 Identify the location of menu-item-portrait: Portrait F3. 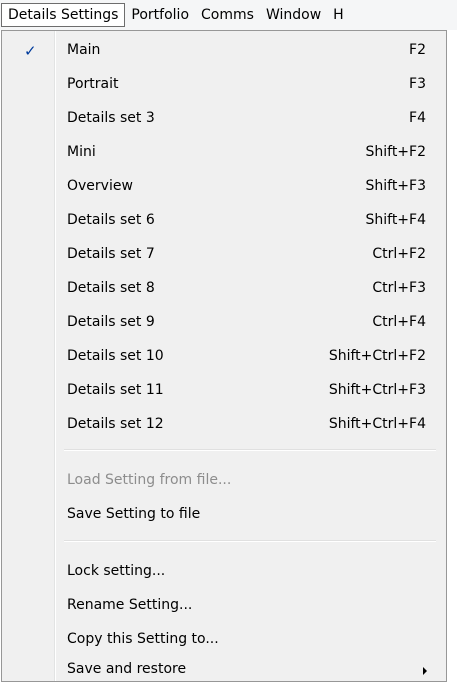
(224, 85).